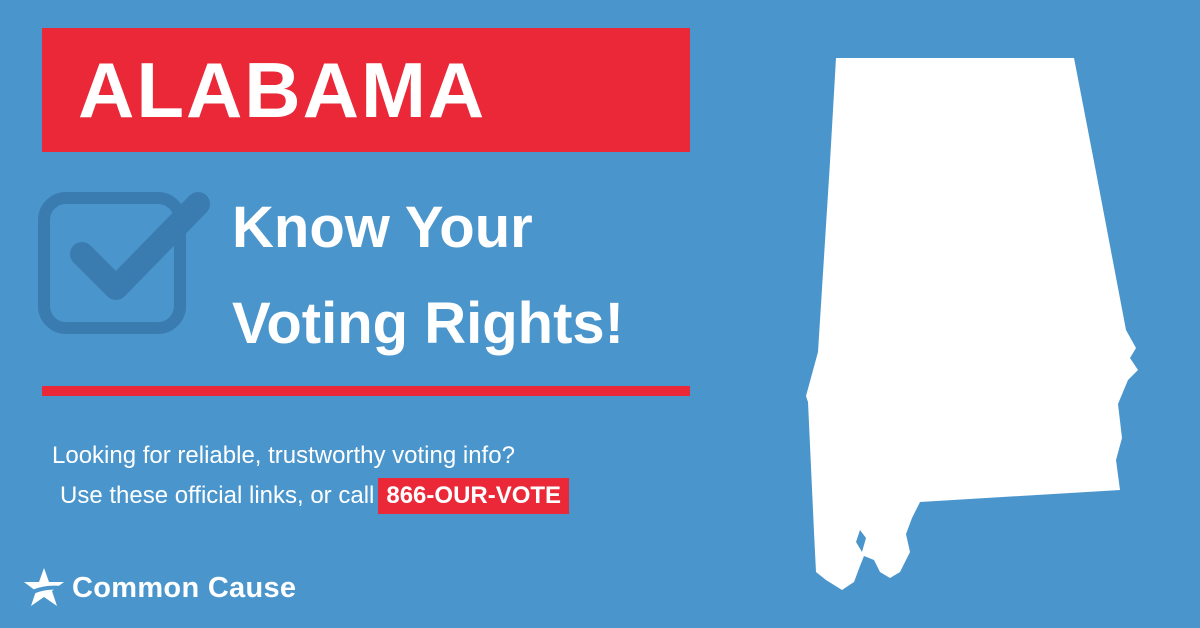  I want to click on headline-line-1: Know Your, so click(382, 227).